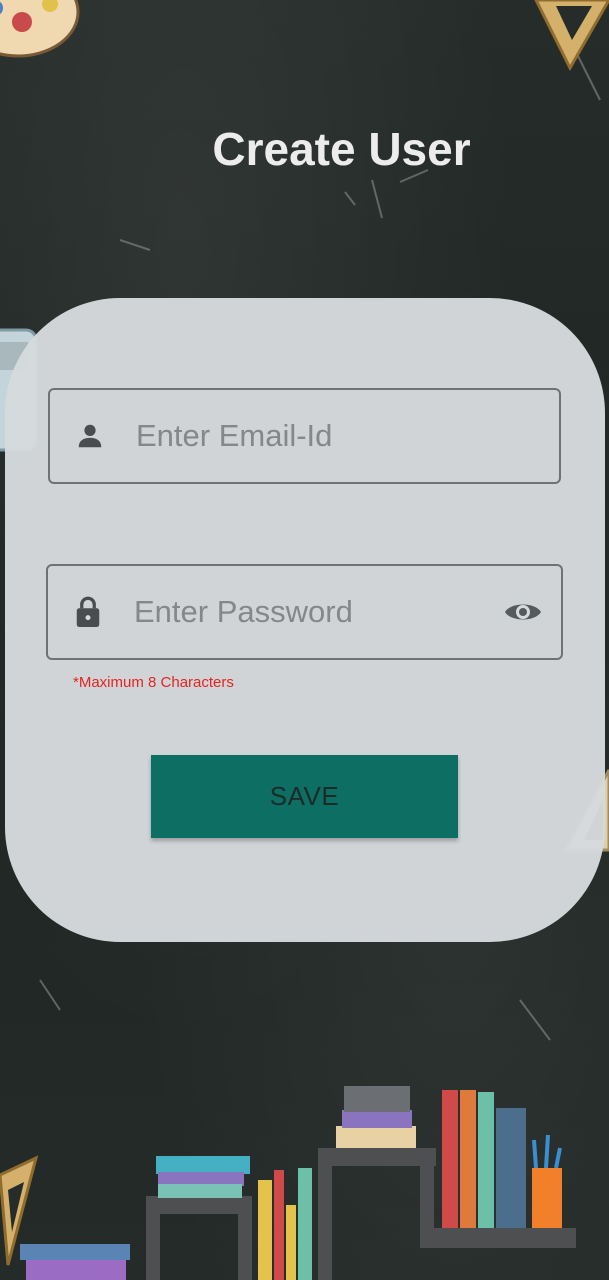 This screenshot has height=1280, width=609. What do you see at coordinates (40, 29) in the screenshot?
I see `palette-decoration` at bounding box center [40, 29].